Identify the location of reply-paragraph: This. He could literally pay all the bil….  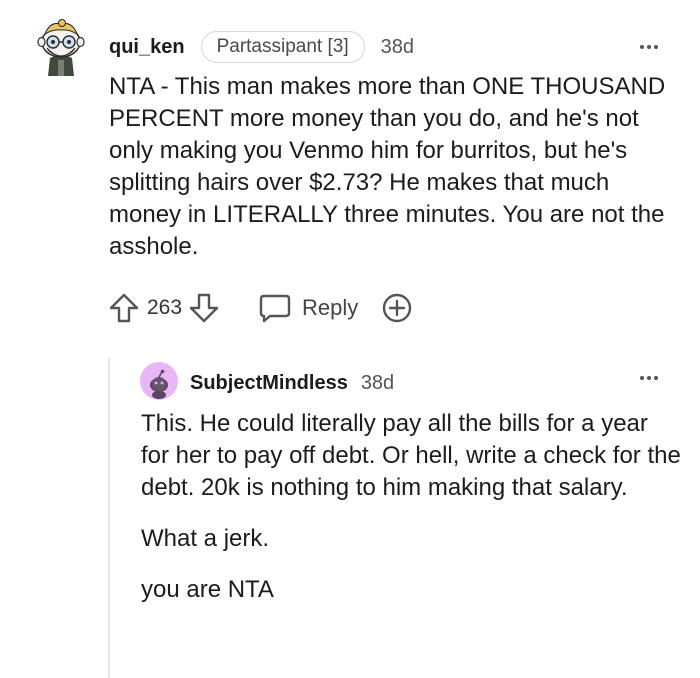
(411, 455).